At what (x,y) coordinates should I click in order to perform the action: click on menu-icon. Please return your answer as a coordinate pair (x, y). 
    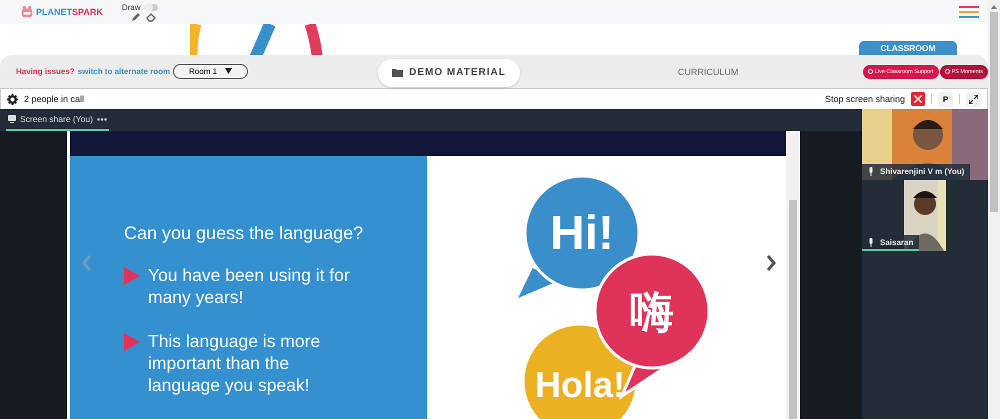
    Looking at the image, I should click on (969, 12).